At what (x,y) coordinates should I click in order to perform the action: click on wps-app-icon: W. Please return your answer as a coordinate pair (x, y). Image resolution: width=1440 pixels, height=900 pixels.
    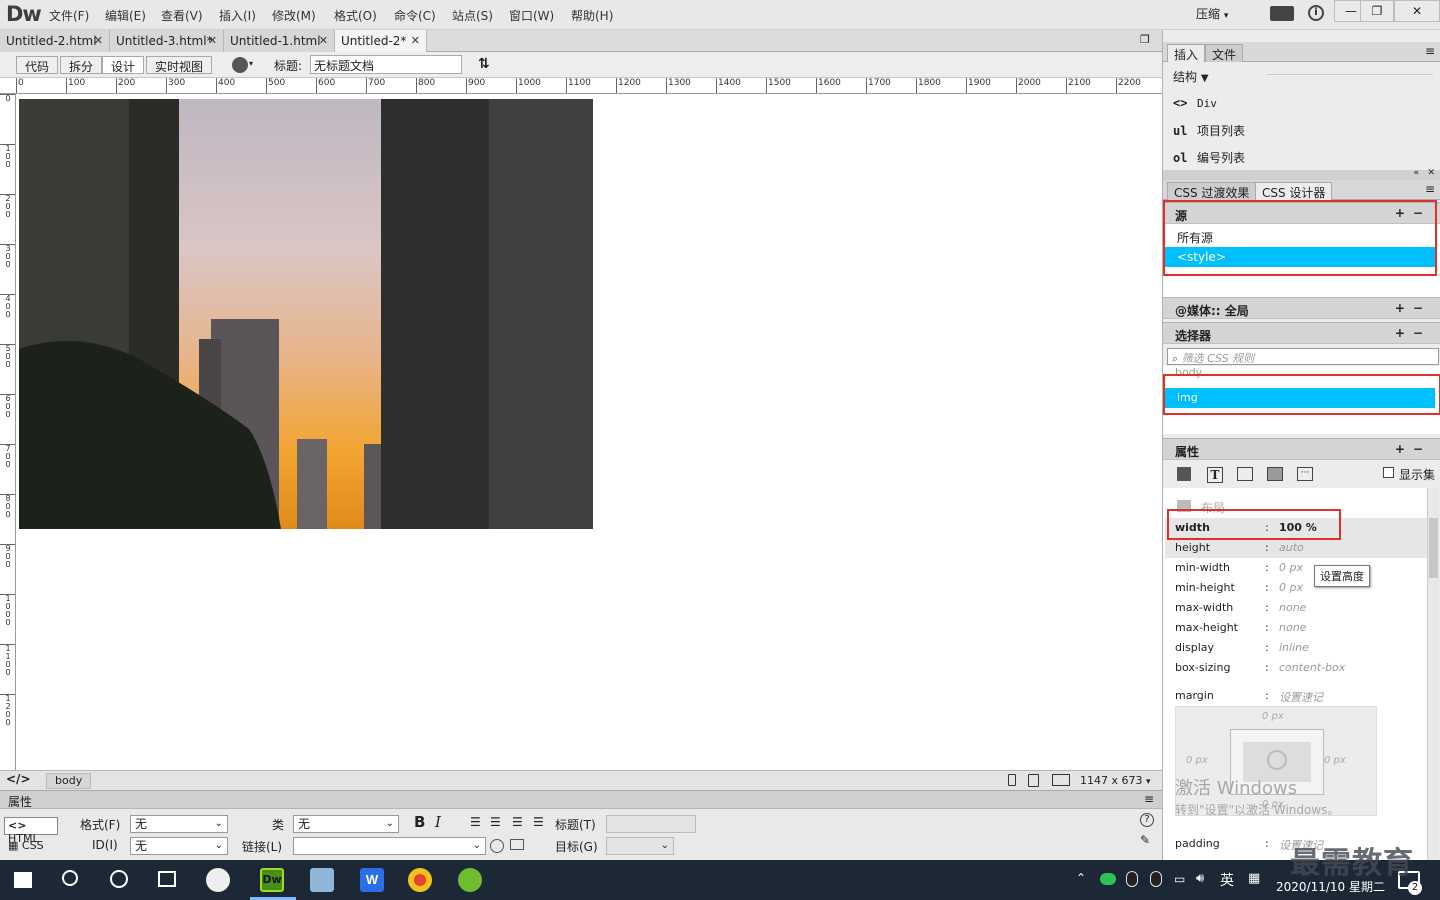
    Looking at the image, I should click on (372, 880).